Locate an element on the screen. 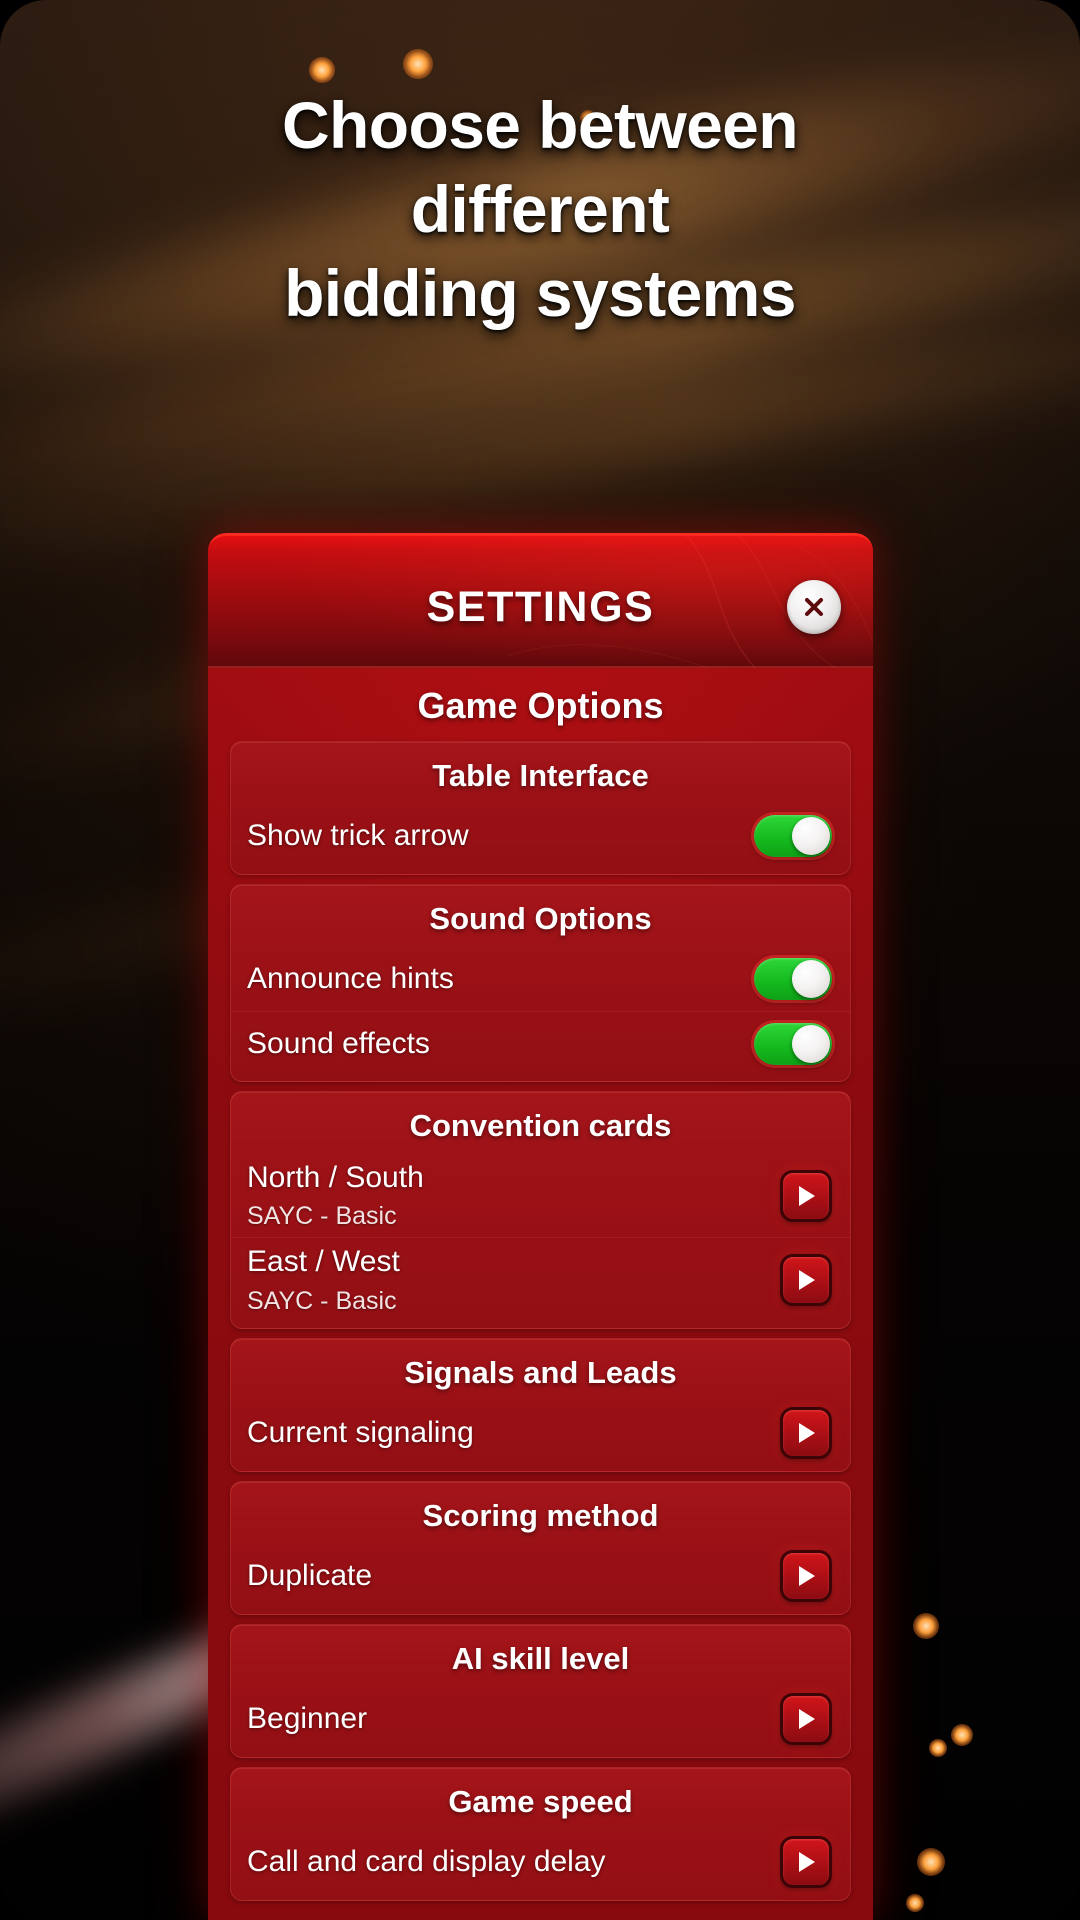  card-title: Sound Options is located at coordinates (540, 918).